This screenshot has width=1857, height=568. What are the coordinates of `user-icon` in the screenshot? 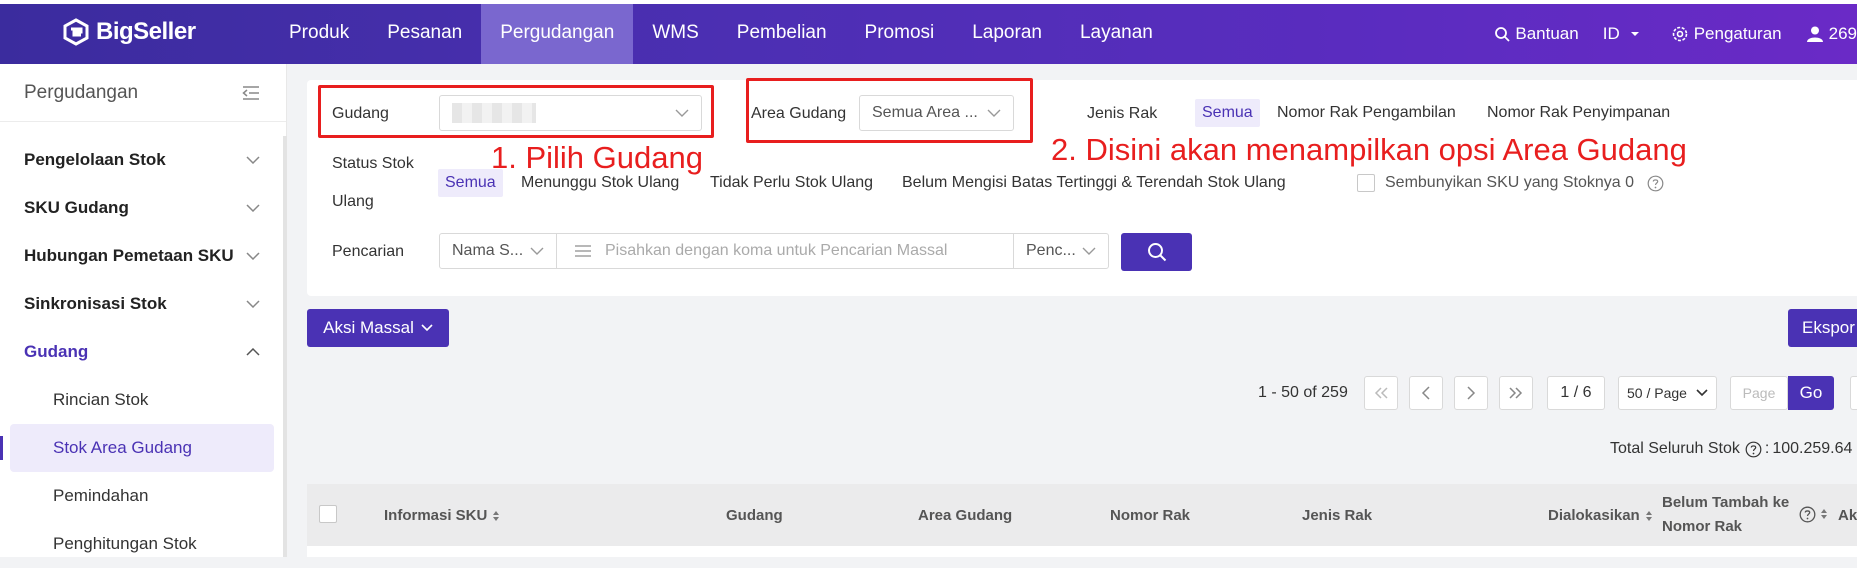 It's located at (1814, 34).